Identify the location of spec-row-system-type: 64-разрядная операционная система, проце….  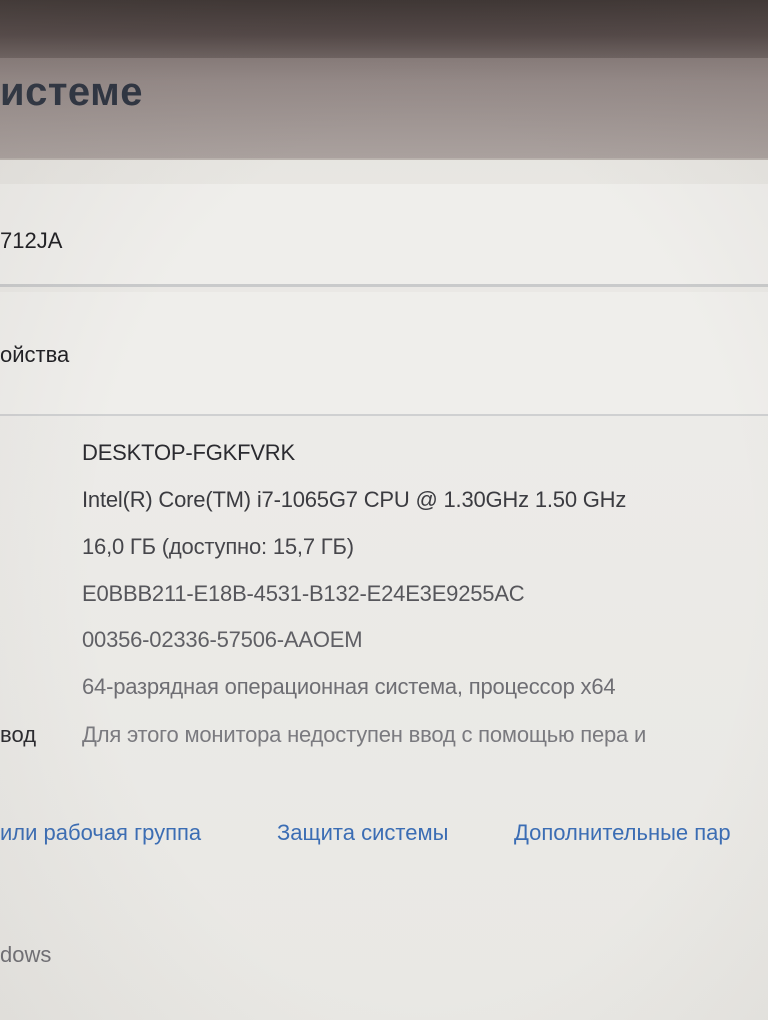
(384, 689).